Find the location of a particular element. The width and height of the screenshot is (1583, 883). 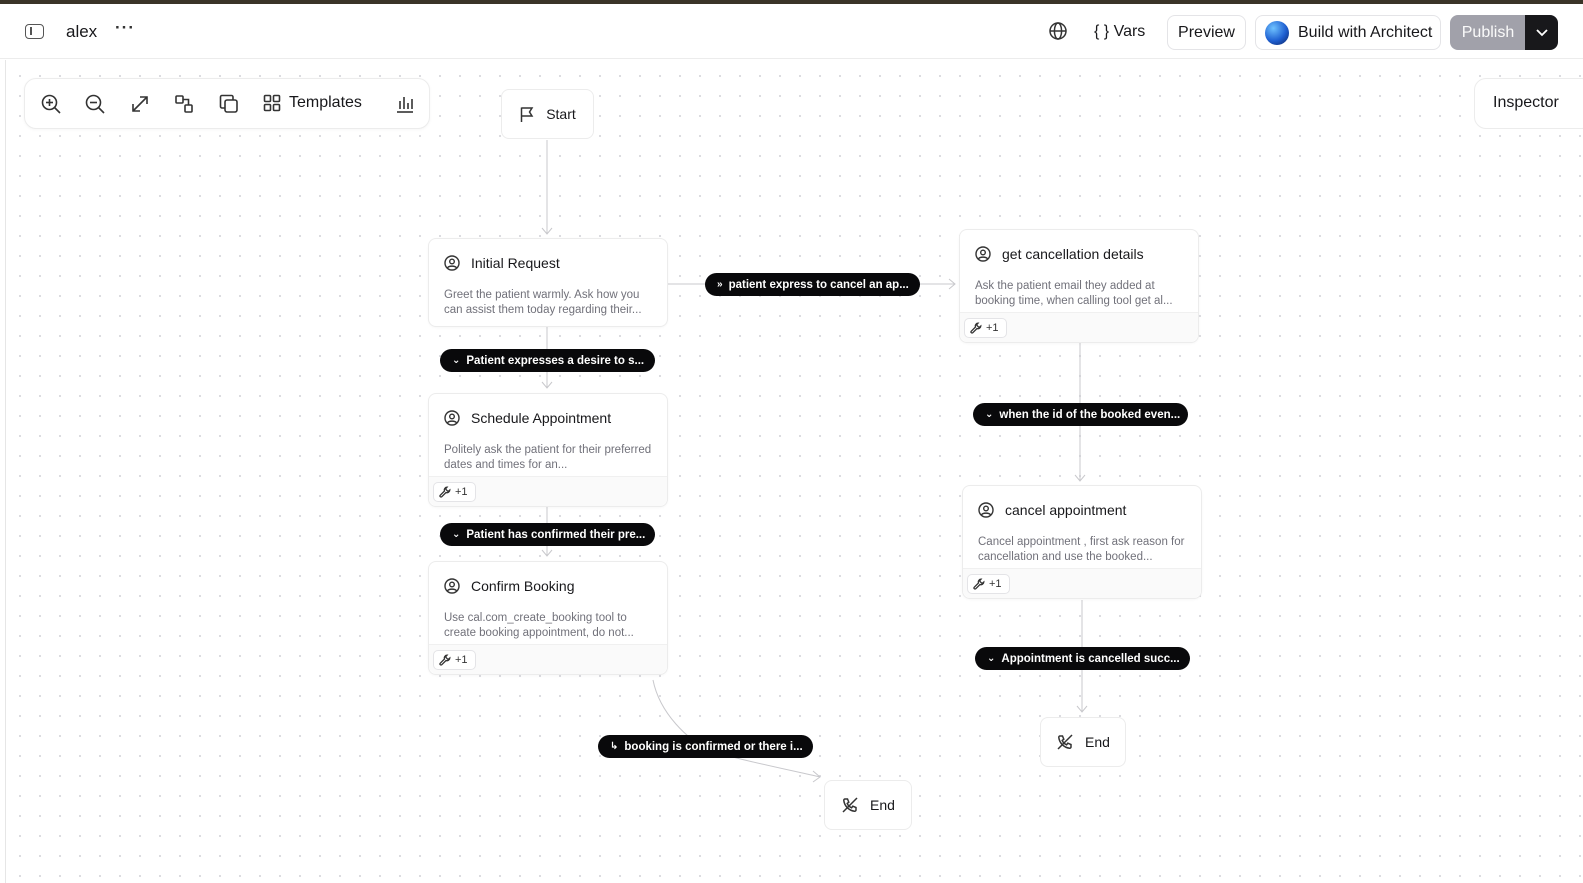

chevrons-right-icon: » is located at coordinates (720, 284).